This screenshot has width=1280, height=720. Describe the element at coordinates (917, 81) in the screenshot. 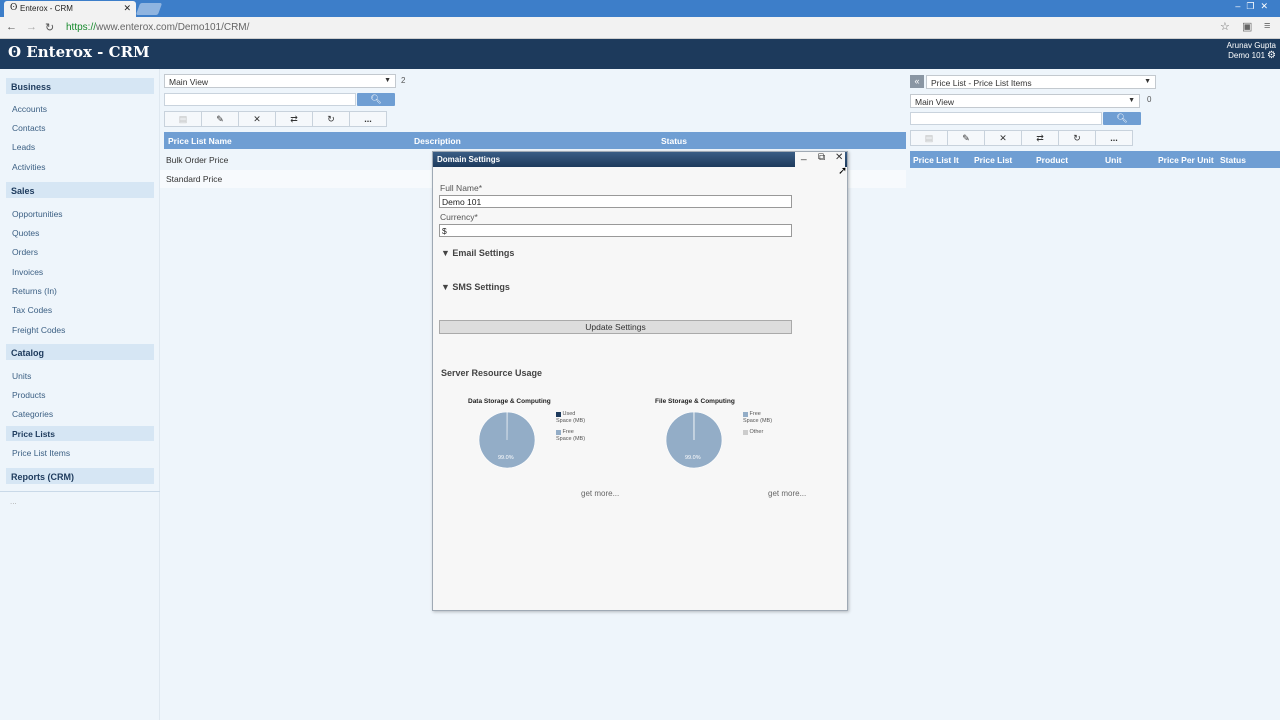

I see `collapse-panel-button: «` at that location.